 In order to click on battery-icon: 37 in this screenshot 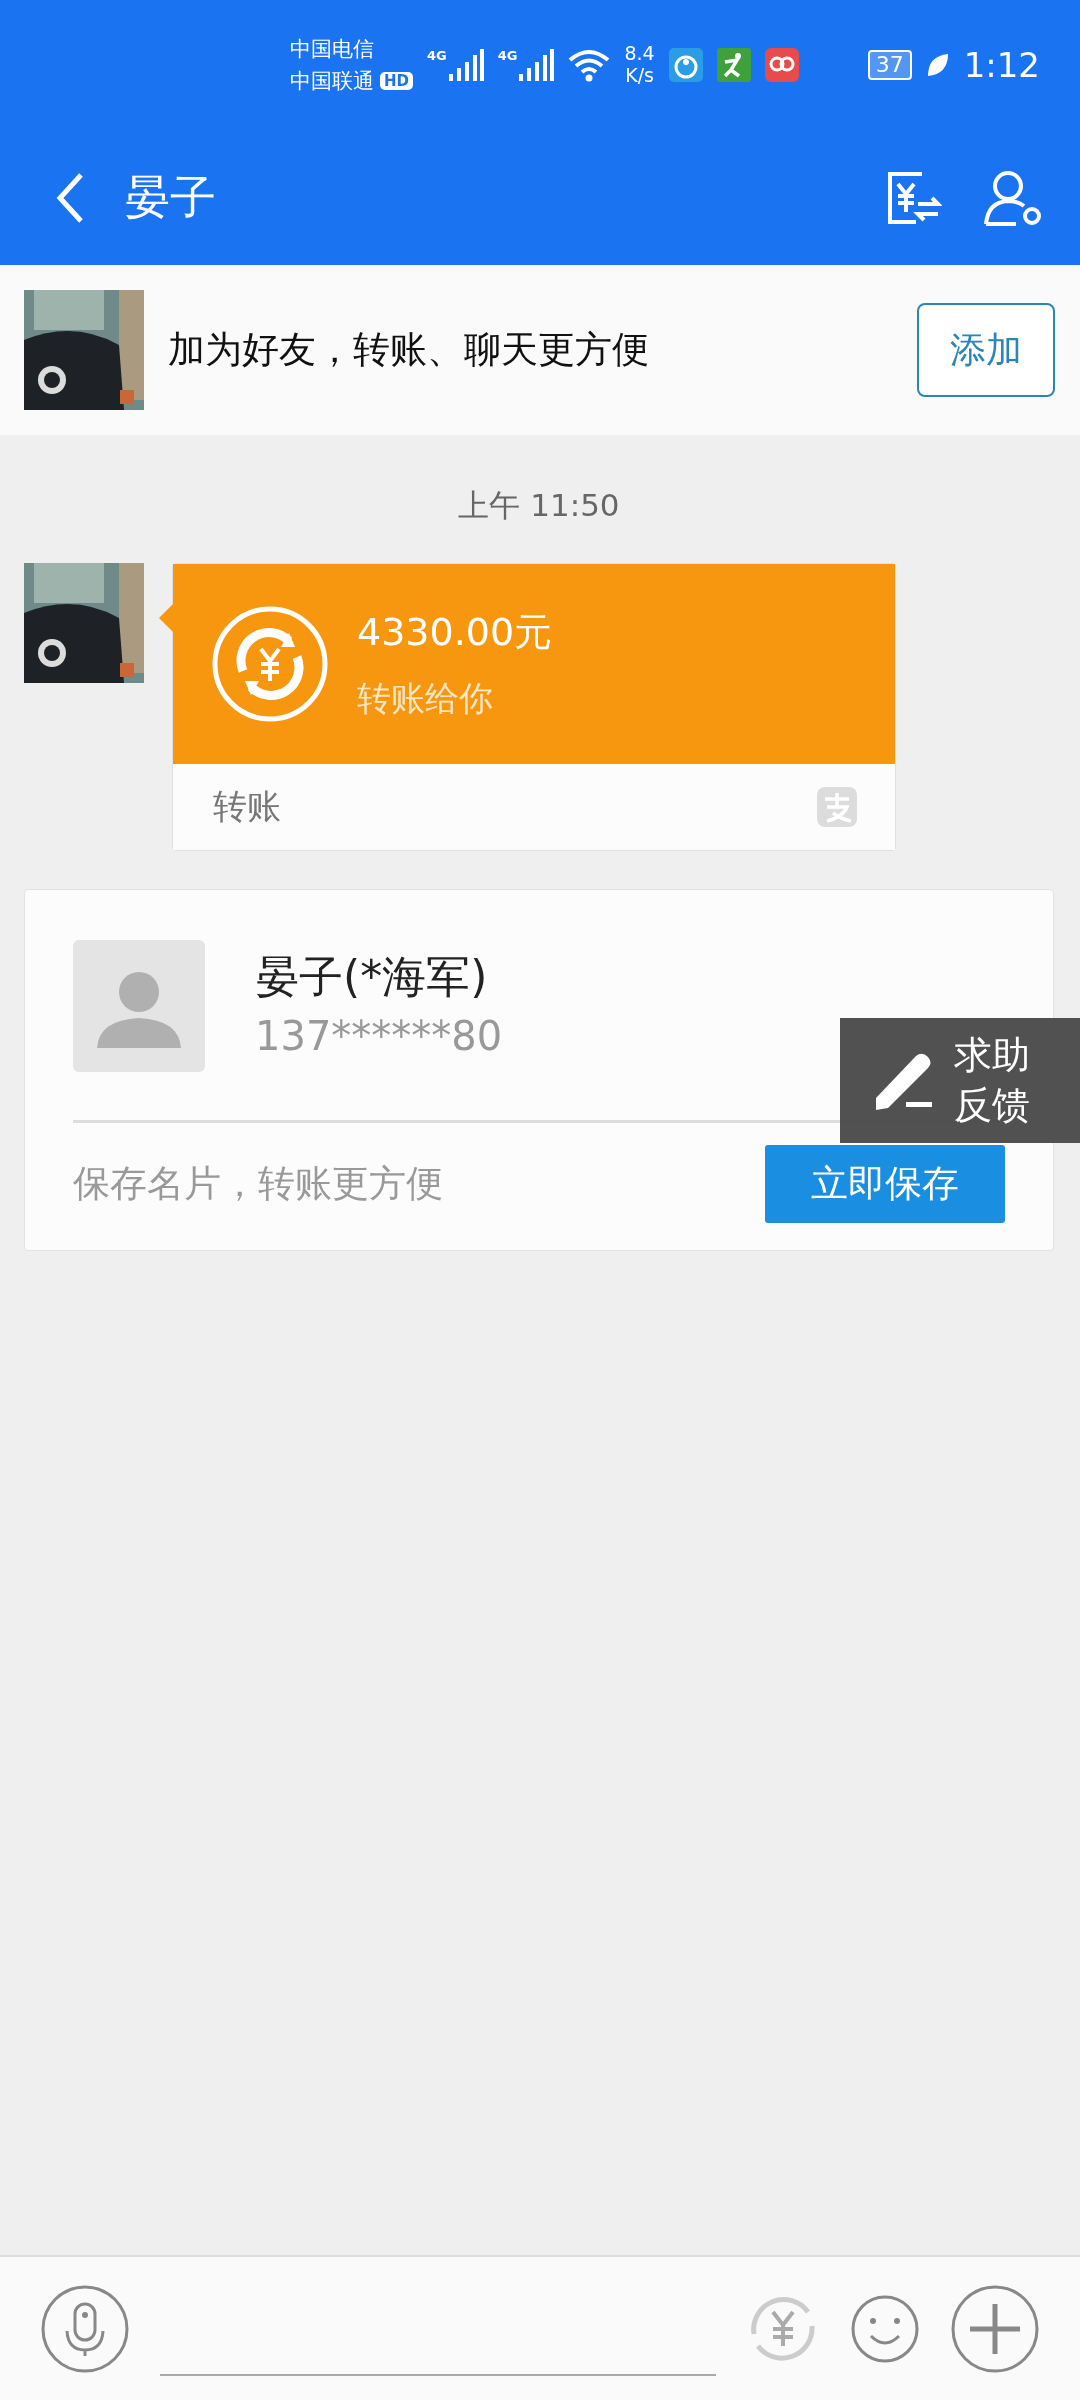, I will do `click(889, 65)`.